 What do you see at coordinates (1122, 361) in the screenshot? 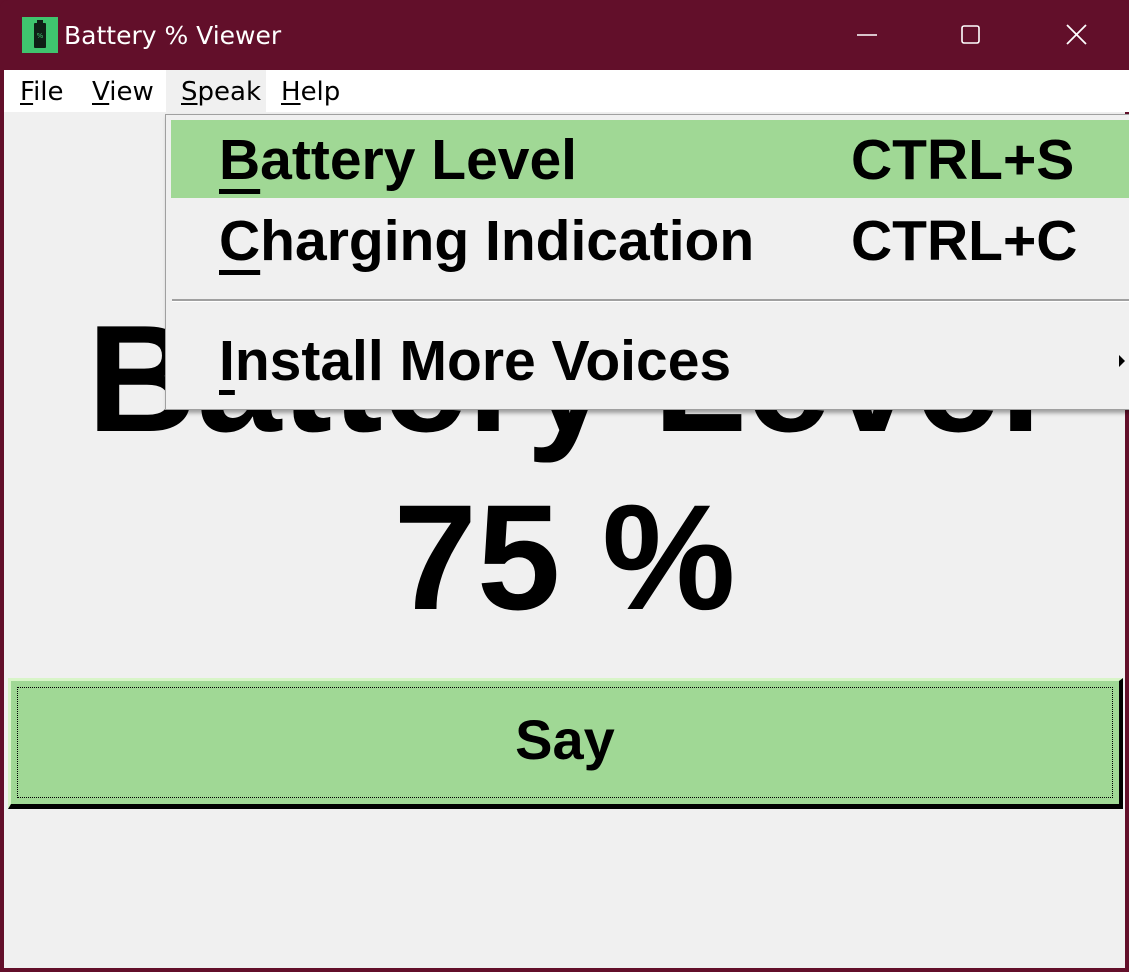
I see `submenu-arrow-icon` at bounding box center [1122, 361].